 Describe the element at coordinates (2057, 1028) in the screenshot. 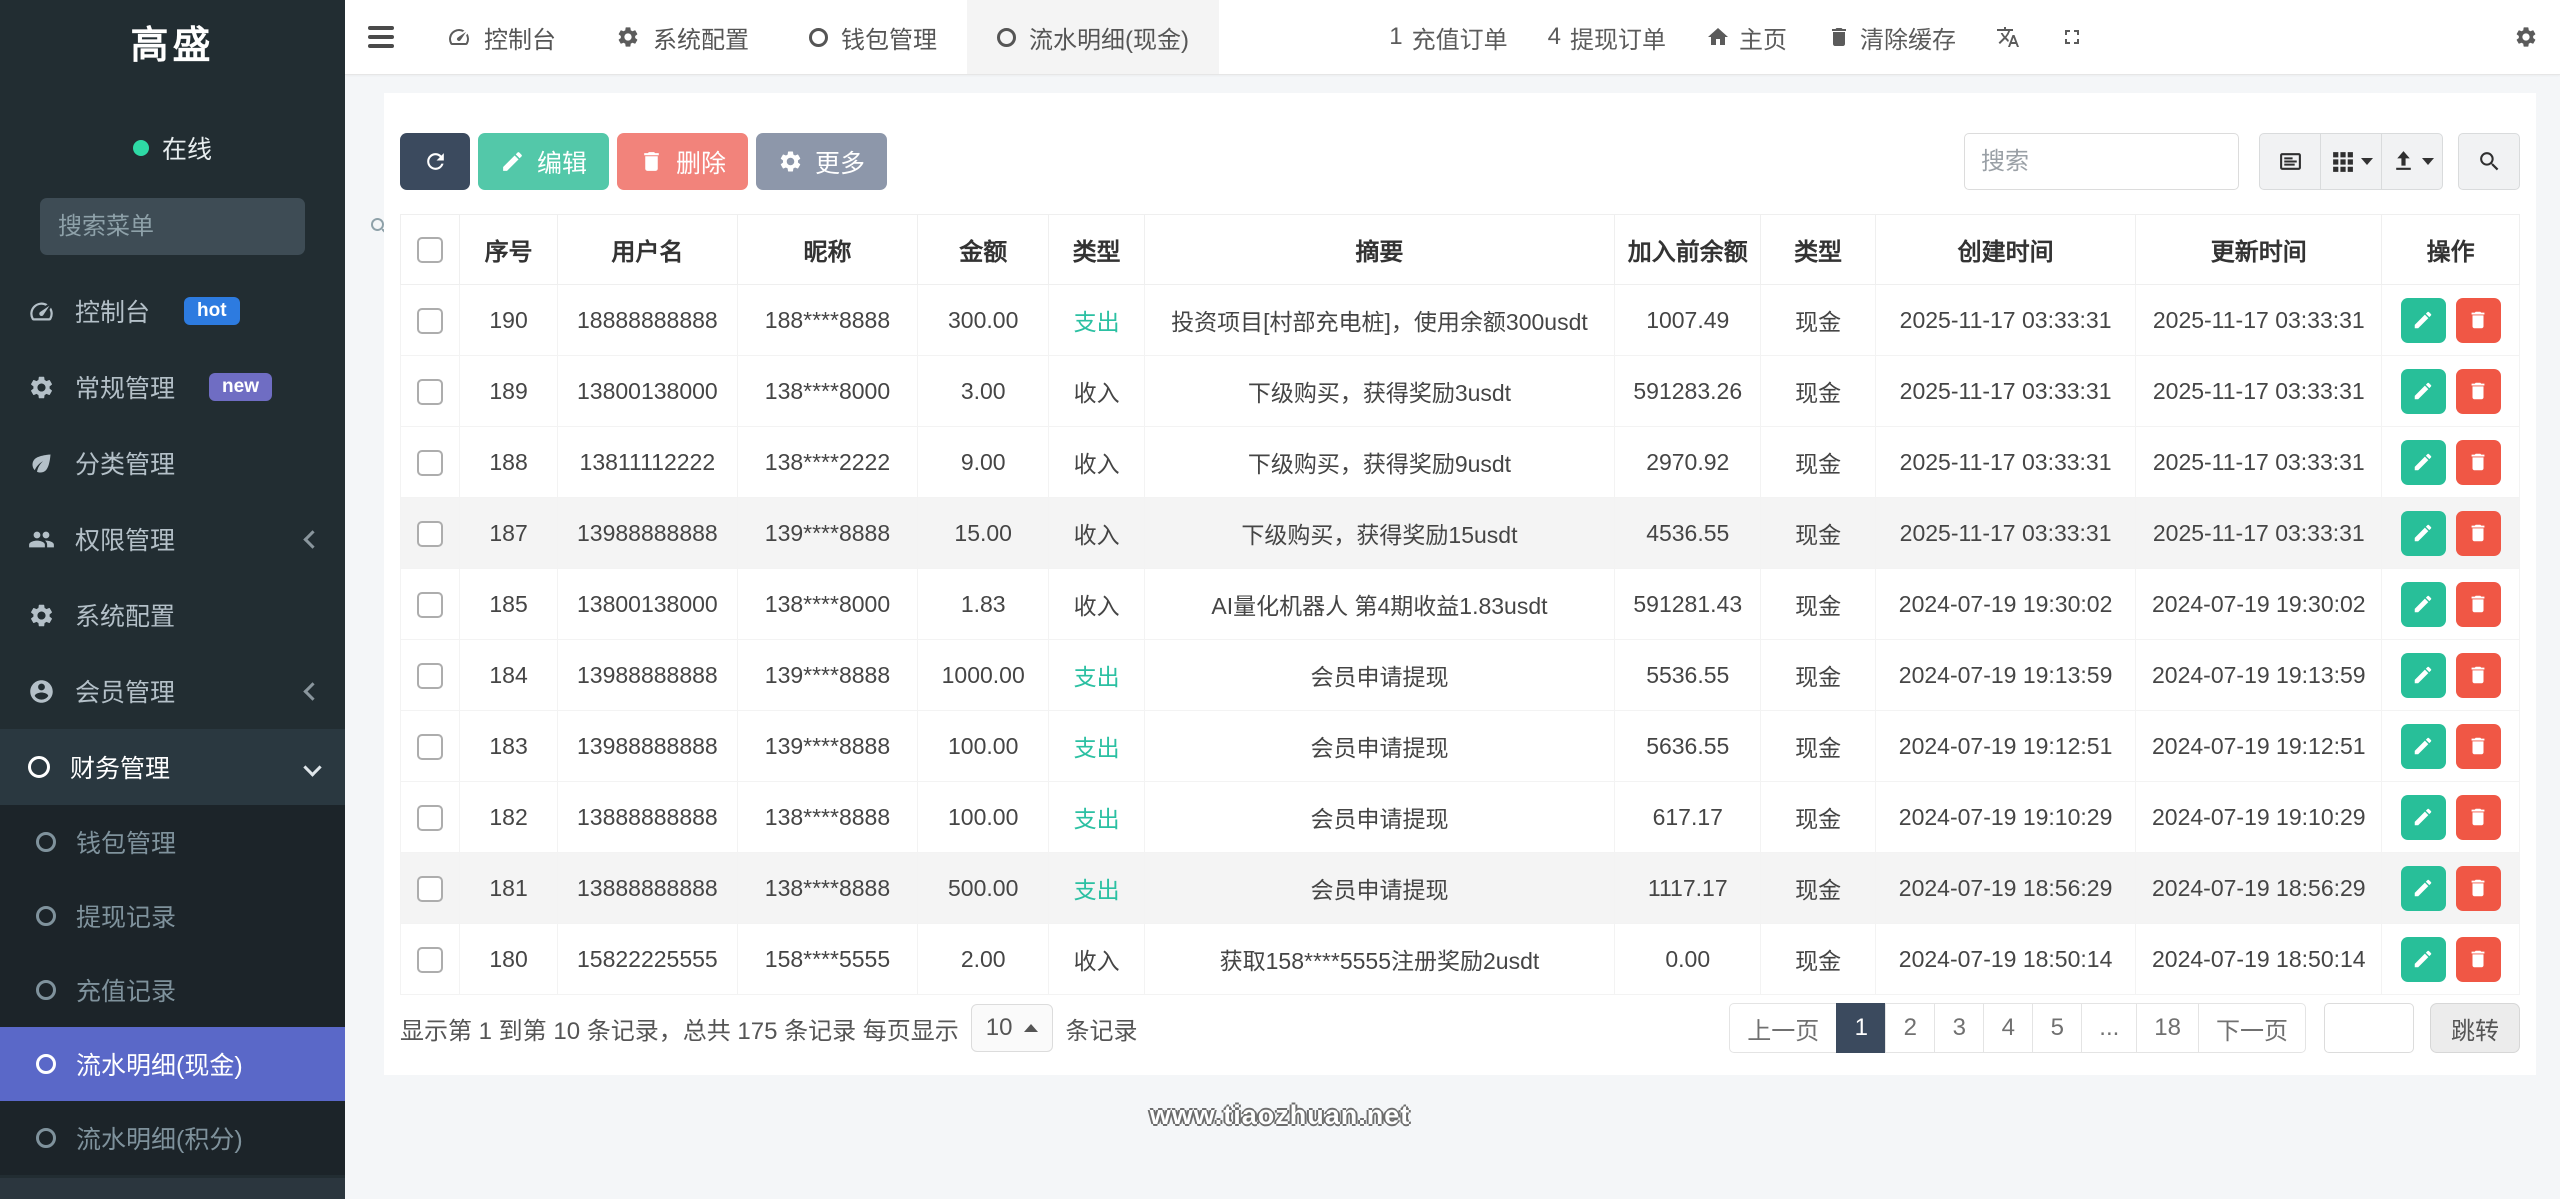

I see `page-button-5: 5` at that location.